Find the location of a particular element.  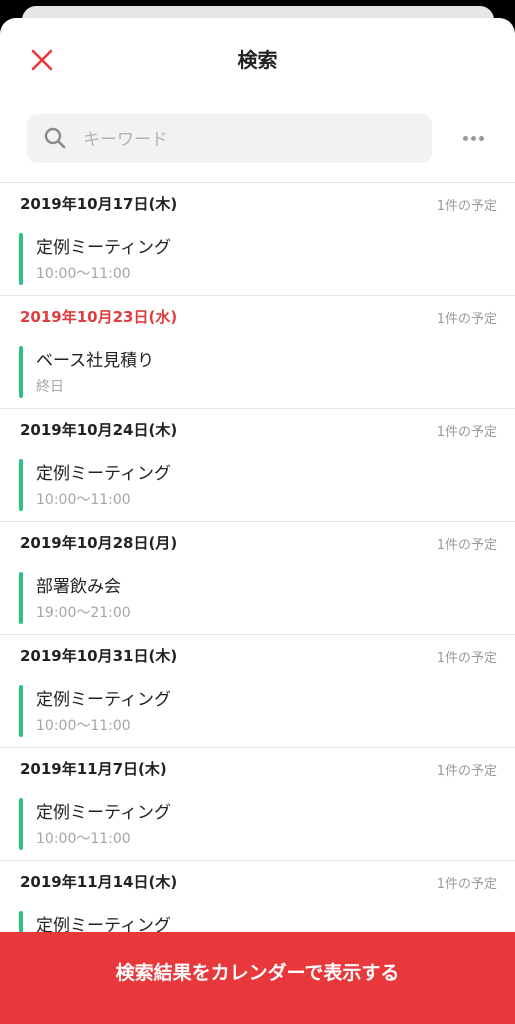

day-group: 2019年10月31日(木) 1件の予定定例ミーティング 10:00〜11:00 is located at coordinates (257, 691).